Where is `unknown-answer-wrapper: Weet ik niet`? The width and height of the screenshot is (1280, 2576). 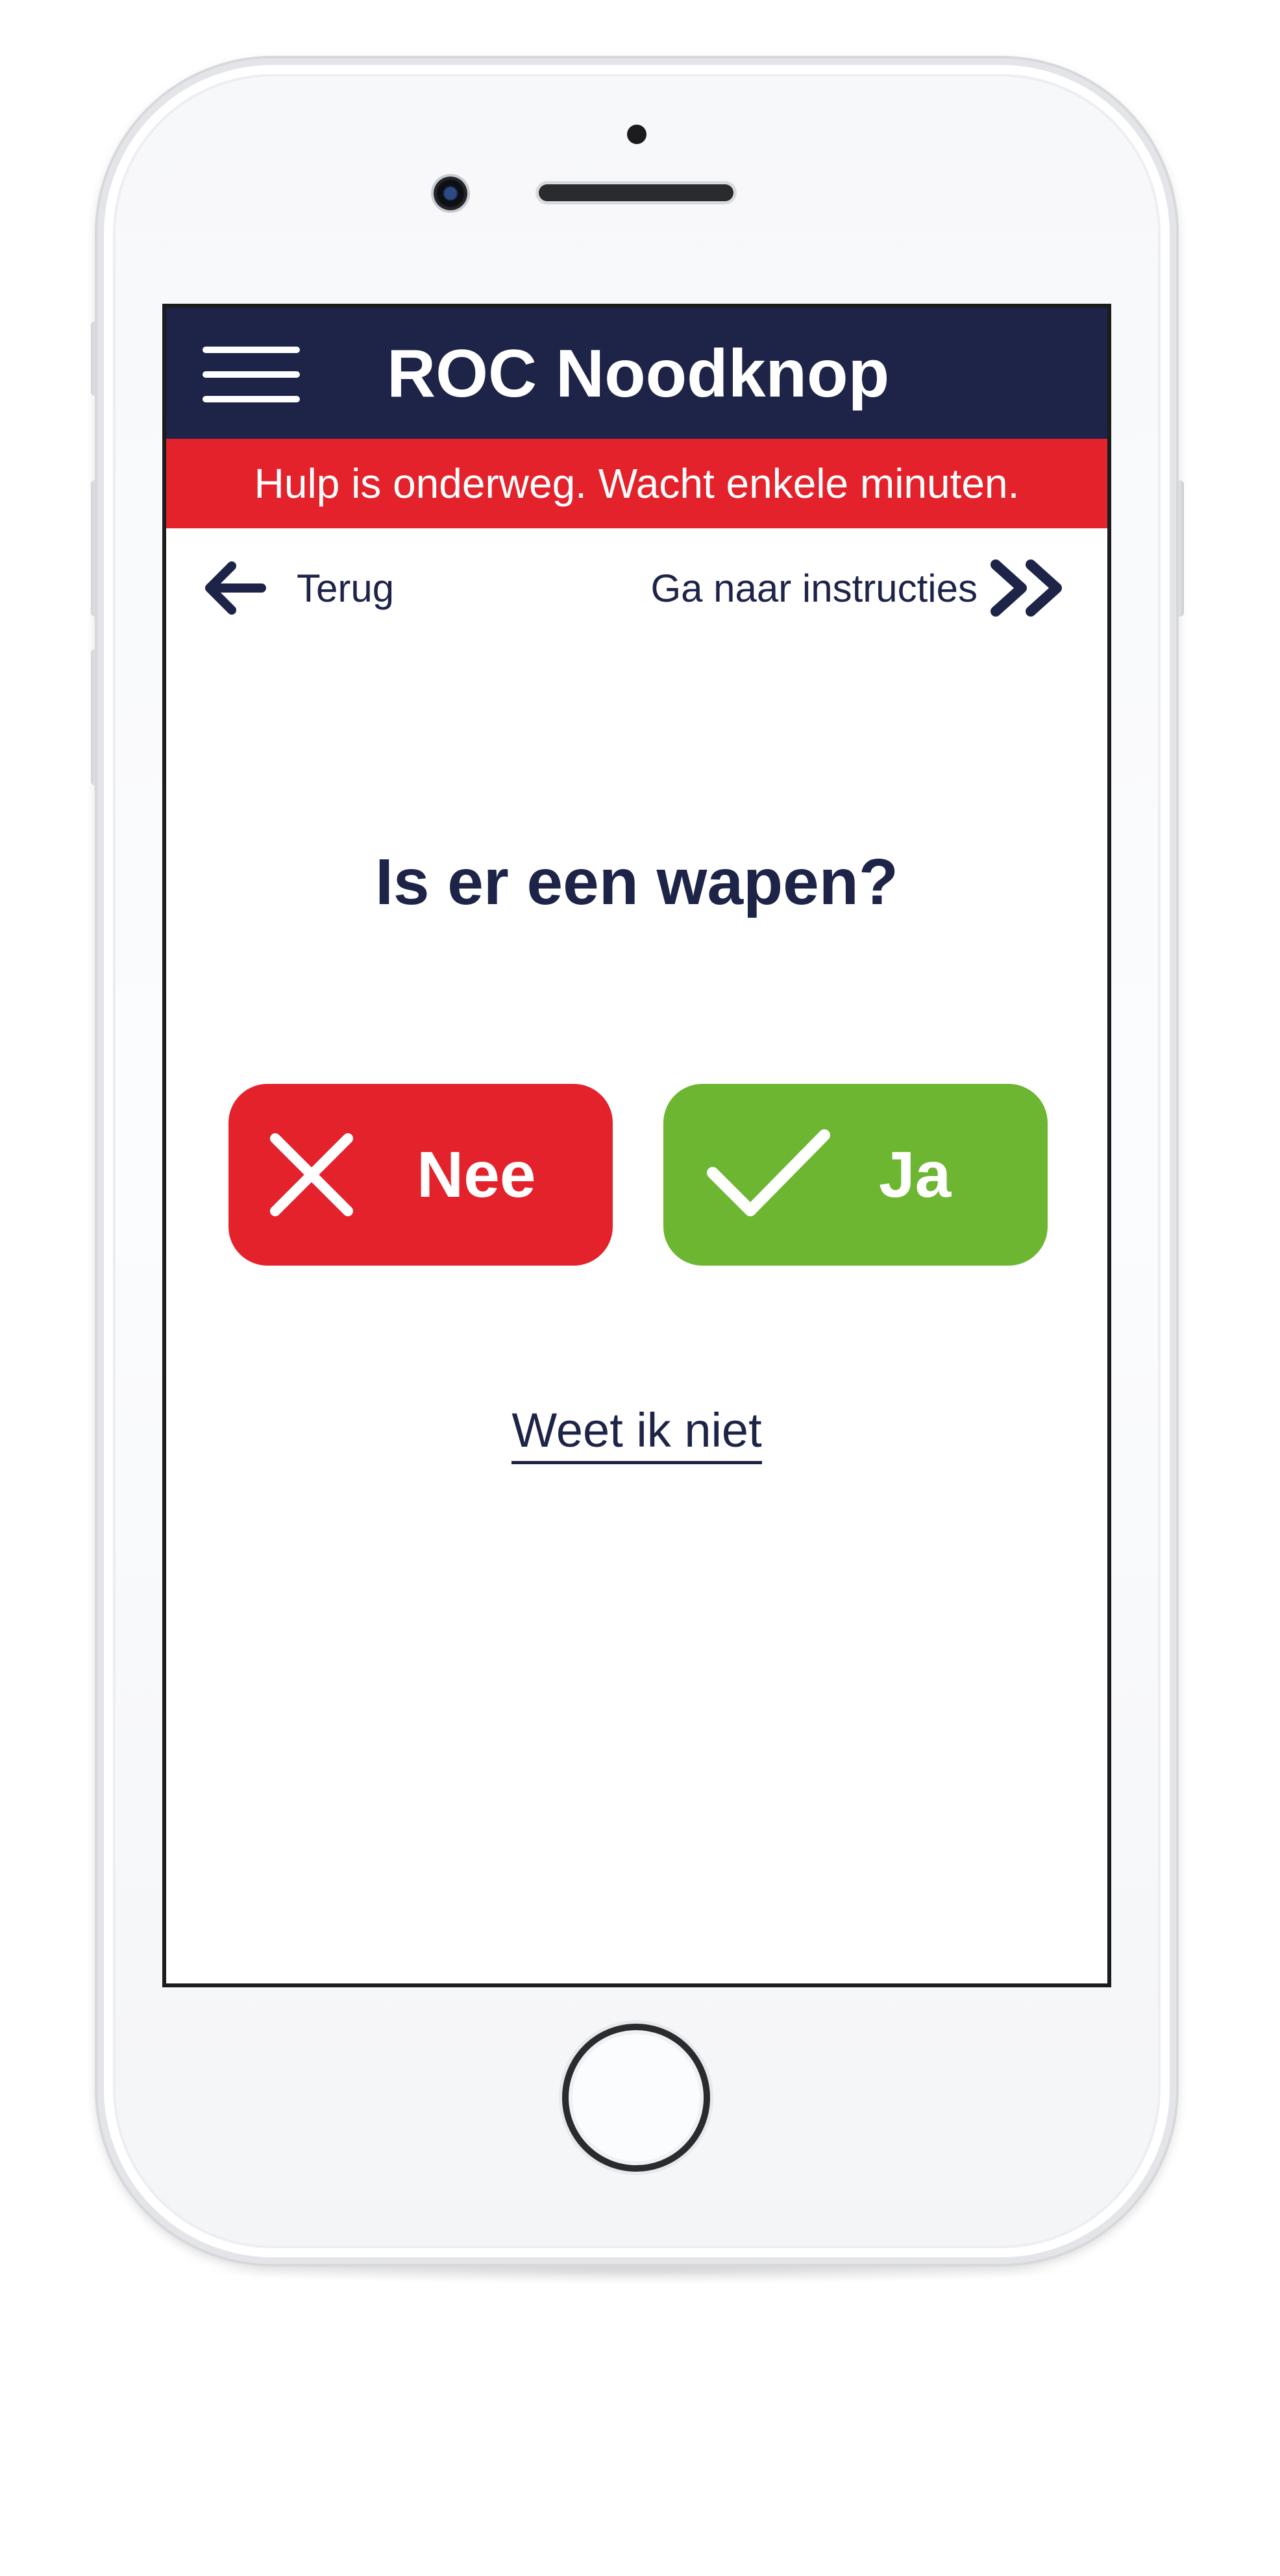
unknown-answer-wrapper: Weet ik niet is located at coordinates (636, 1431).